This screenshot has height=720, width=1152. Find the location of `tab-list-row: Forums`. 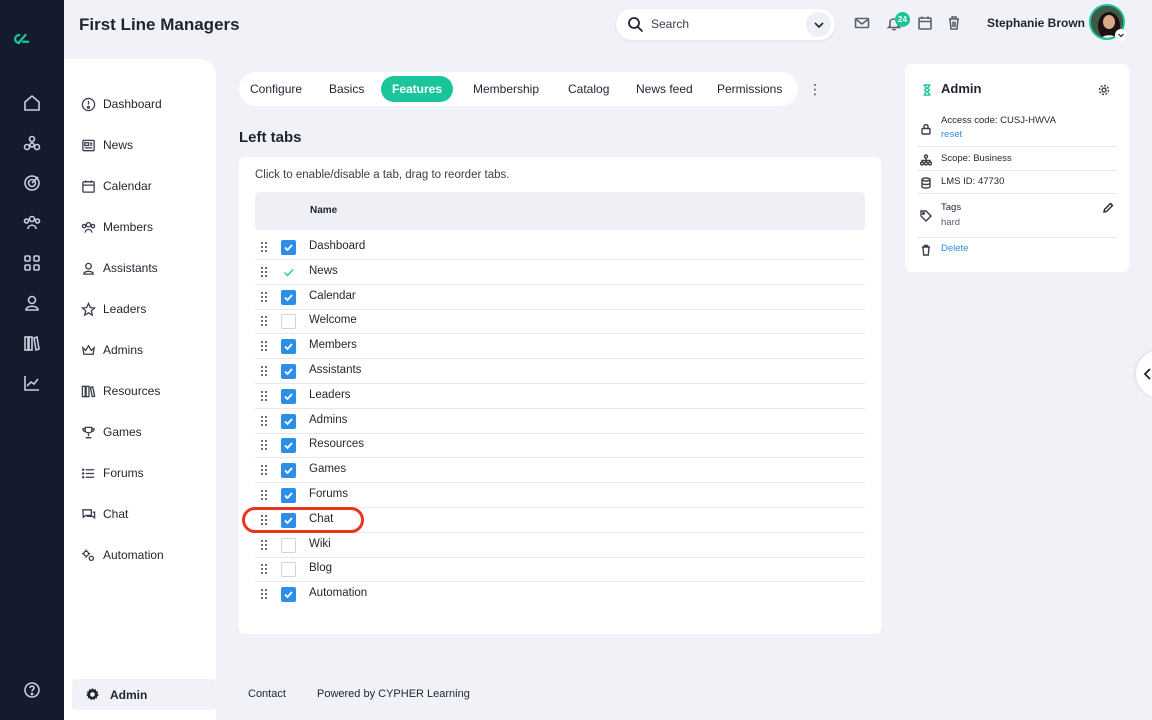

tab-list-row: Forums is located at coordinates (560, 495).